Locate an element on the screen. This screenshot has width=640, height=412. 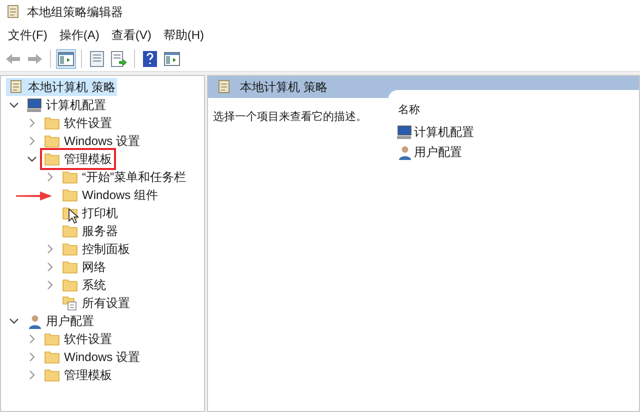
menu-item: 查看(V) is located at coordinates (131, 35).